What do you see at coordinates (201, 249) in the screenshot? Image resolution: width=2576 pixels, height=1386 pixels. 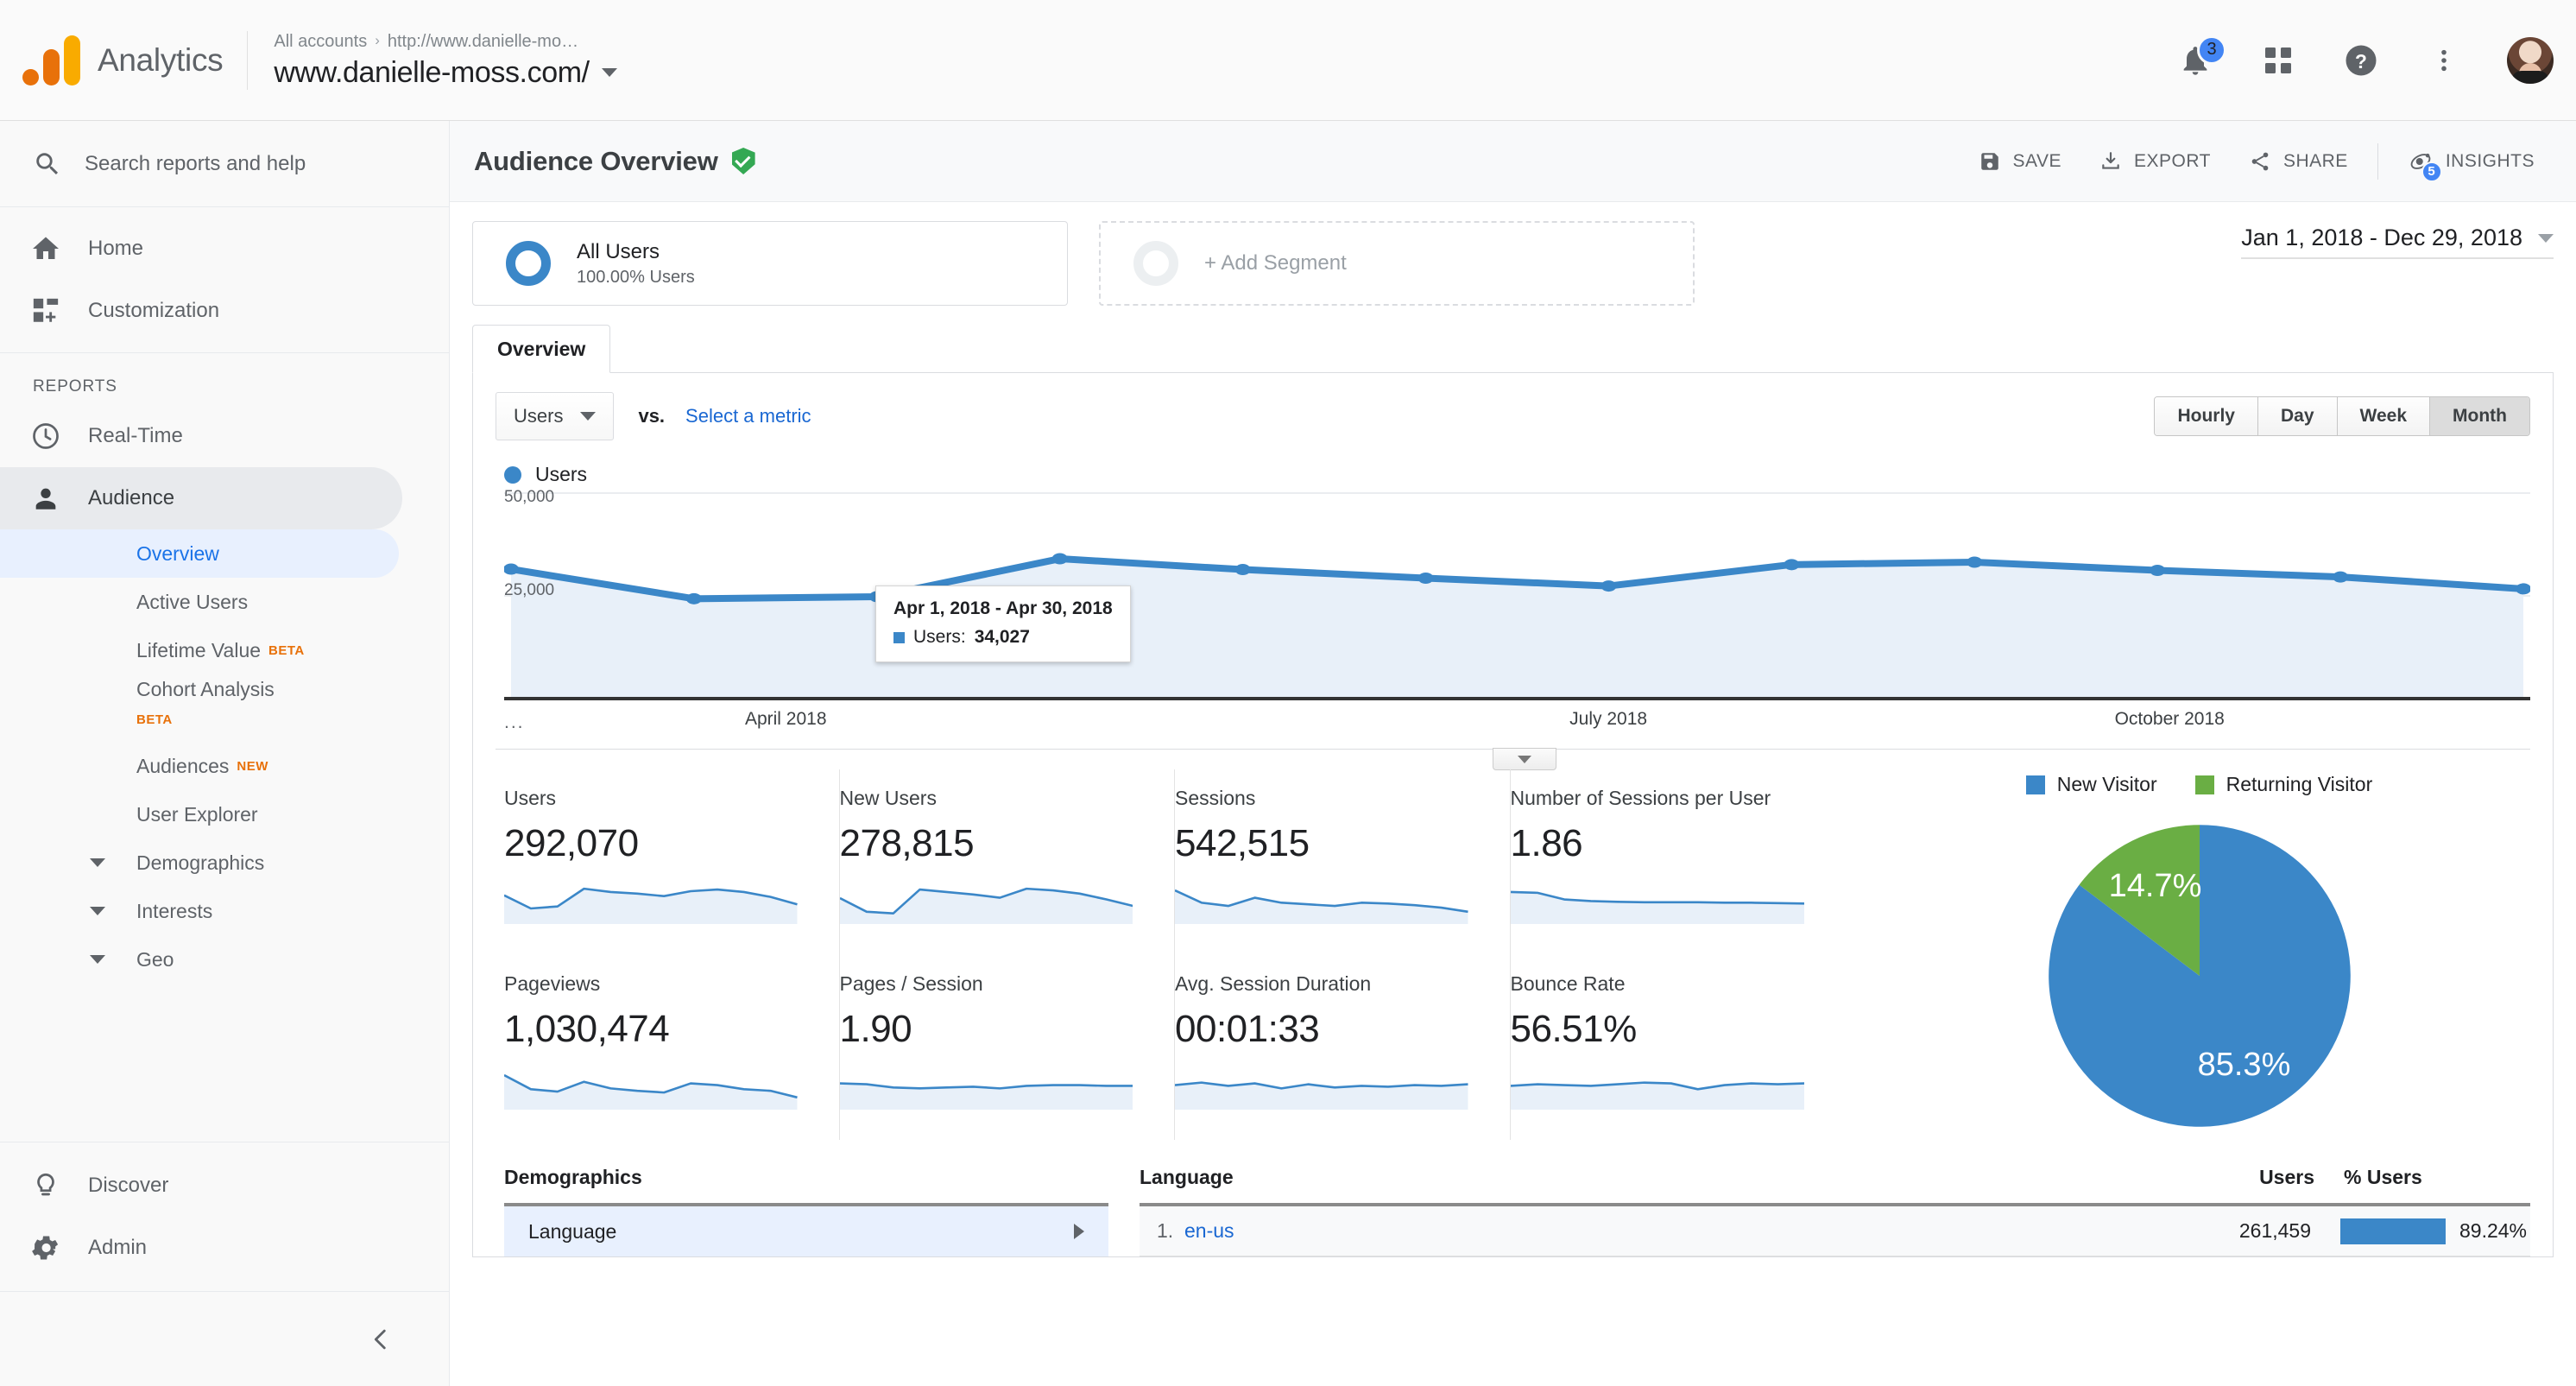 I see `sidebar-item-home: Home` at bounding box center [201, 249].